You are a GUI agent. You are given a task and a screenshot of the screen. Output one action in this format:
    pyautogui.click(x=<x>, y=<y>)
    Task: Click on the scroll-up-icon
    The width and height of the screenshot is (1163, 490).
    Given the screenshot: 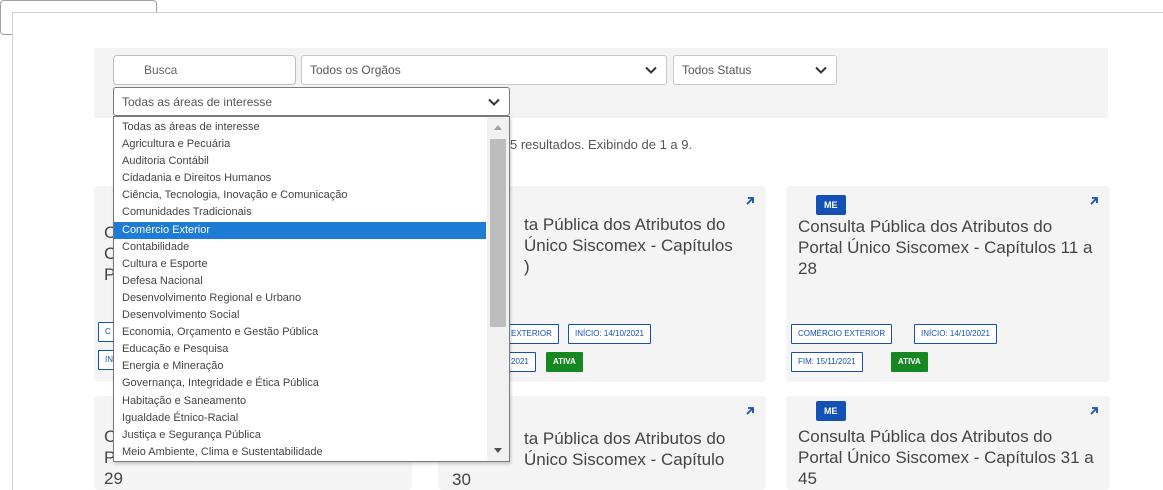 What is the action you would take?
    pyautogui.click(x=498, y=127)
    